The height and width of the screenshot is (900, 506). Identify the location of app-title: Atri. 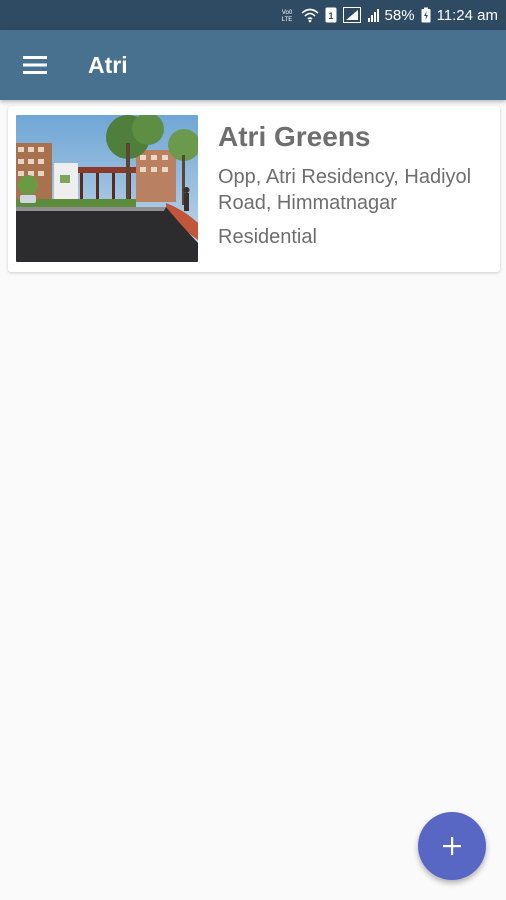
(108, 64).